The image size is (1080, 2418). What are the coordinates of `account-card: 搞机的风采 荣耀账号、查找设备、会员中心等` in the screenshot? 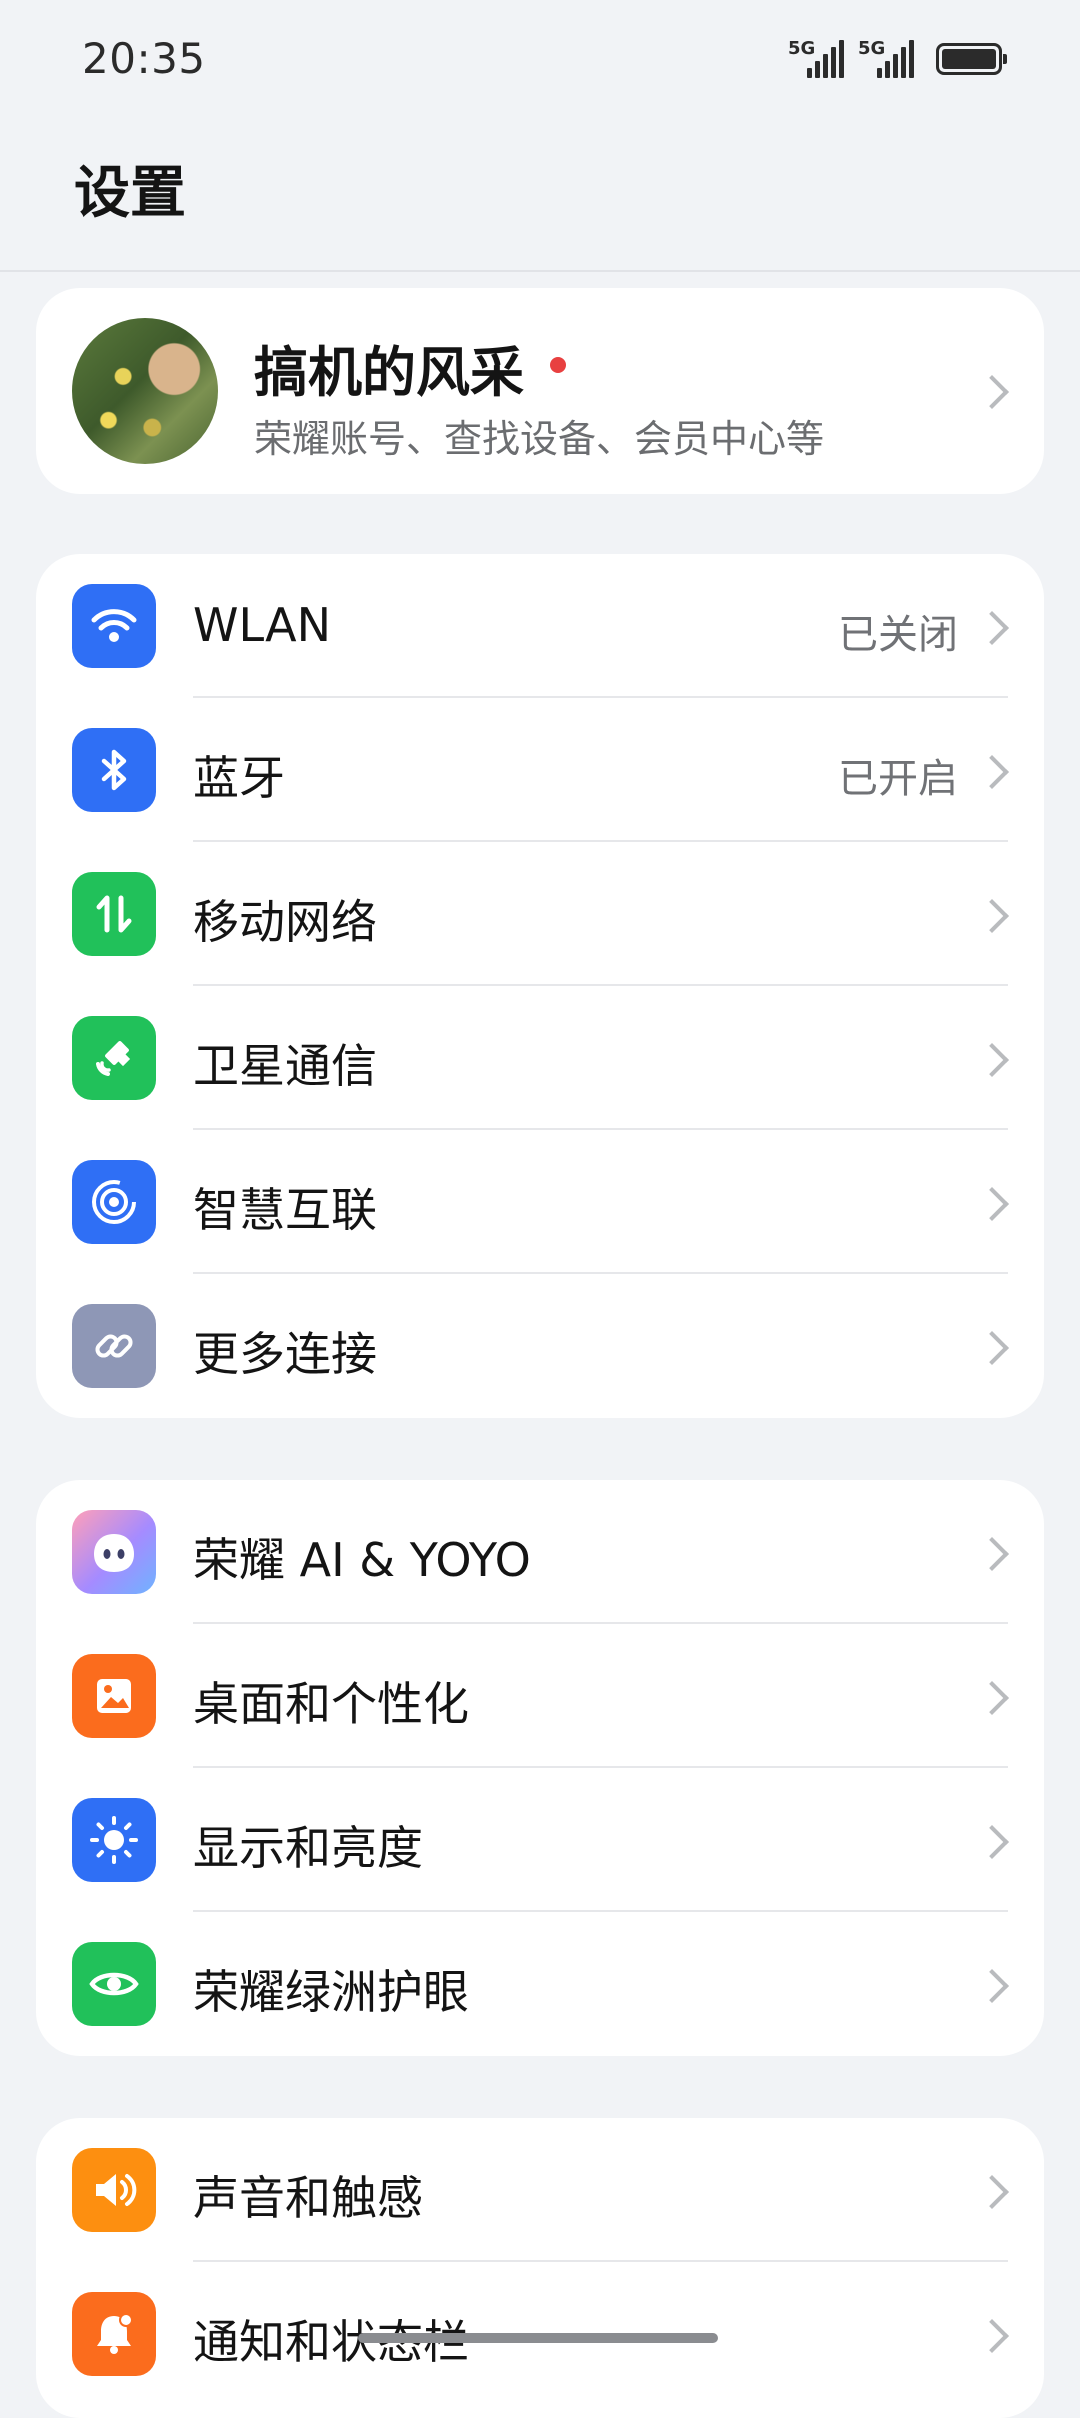 It's located at (540, 391).